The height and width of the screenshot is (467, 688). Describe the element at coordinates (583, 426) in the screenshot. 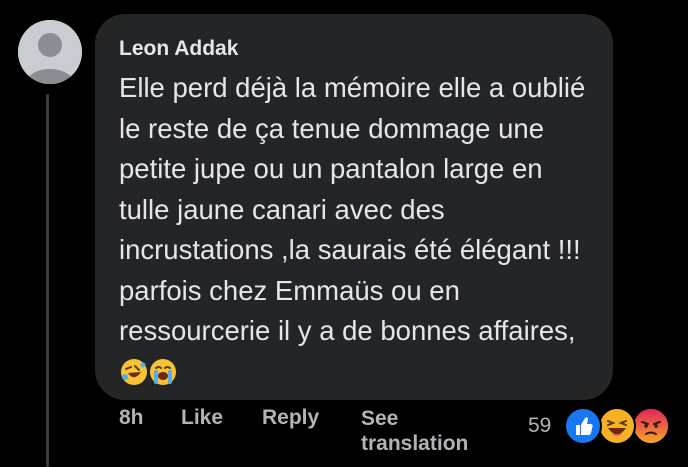

I see `like-reaction-icon` at that location.